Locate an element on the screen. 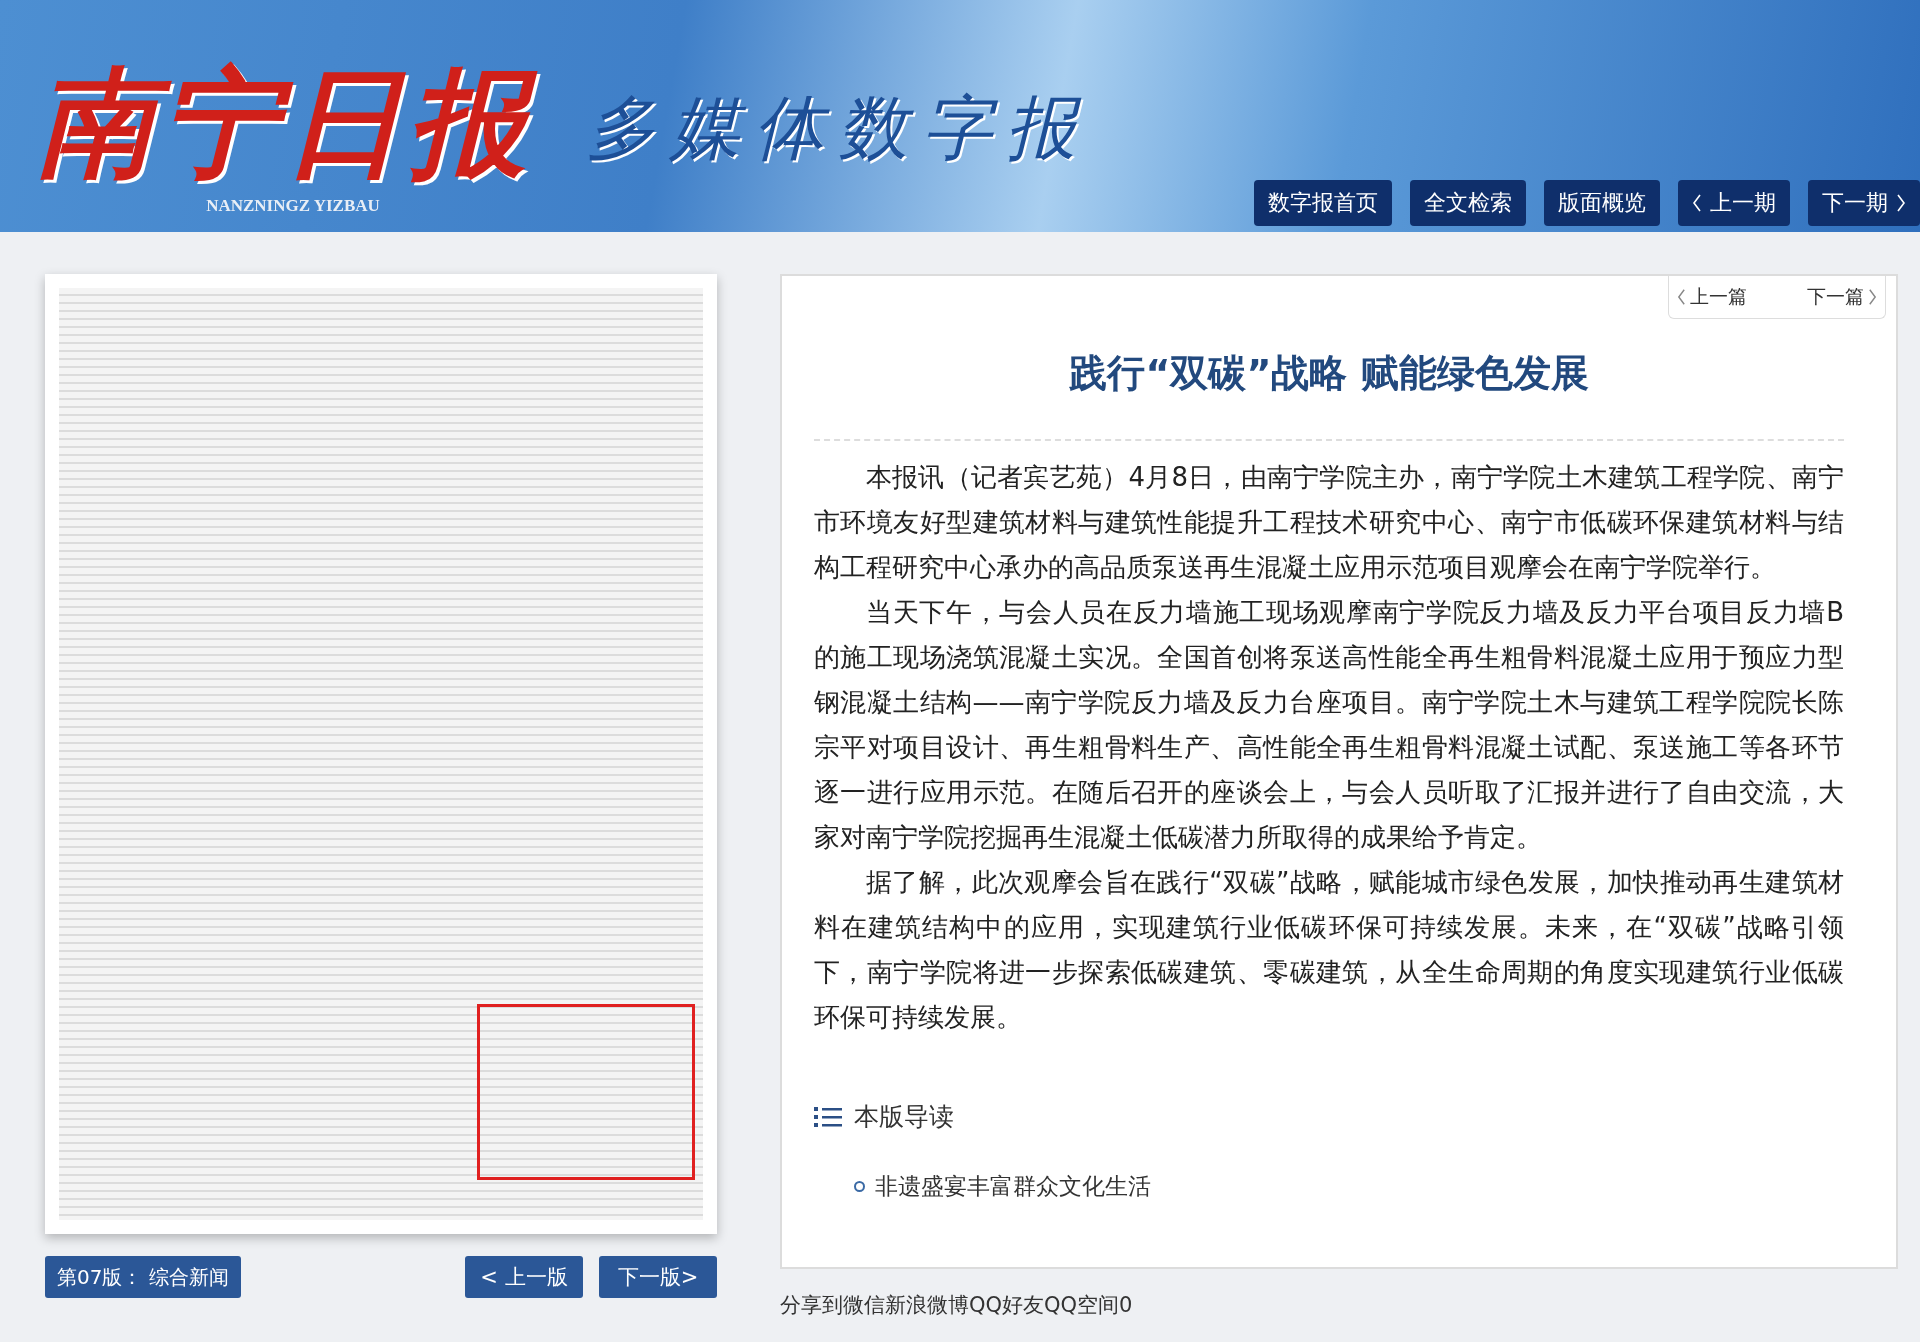 The width and height of the screenshot is (1920, 1342). next-article-link: 下一篇 is located at coordinates (1842, 297).